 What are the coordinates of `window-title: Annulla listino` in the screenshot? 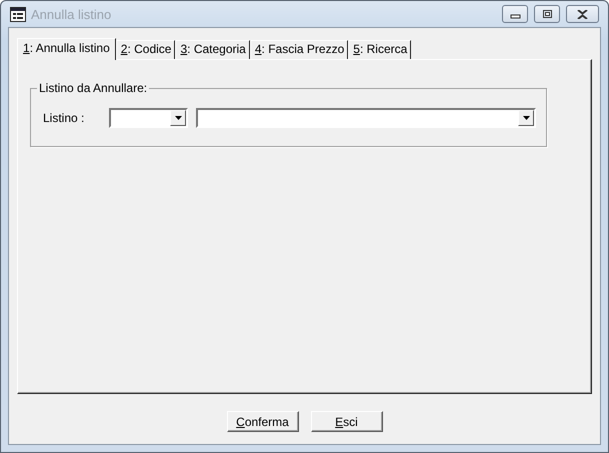 It's located at (71, 14).